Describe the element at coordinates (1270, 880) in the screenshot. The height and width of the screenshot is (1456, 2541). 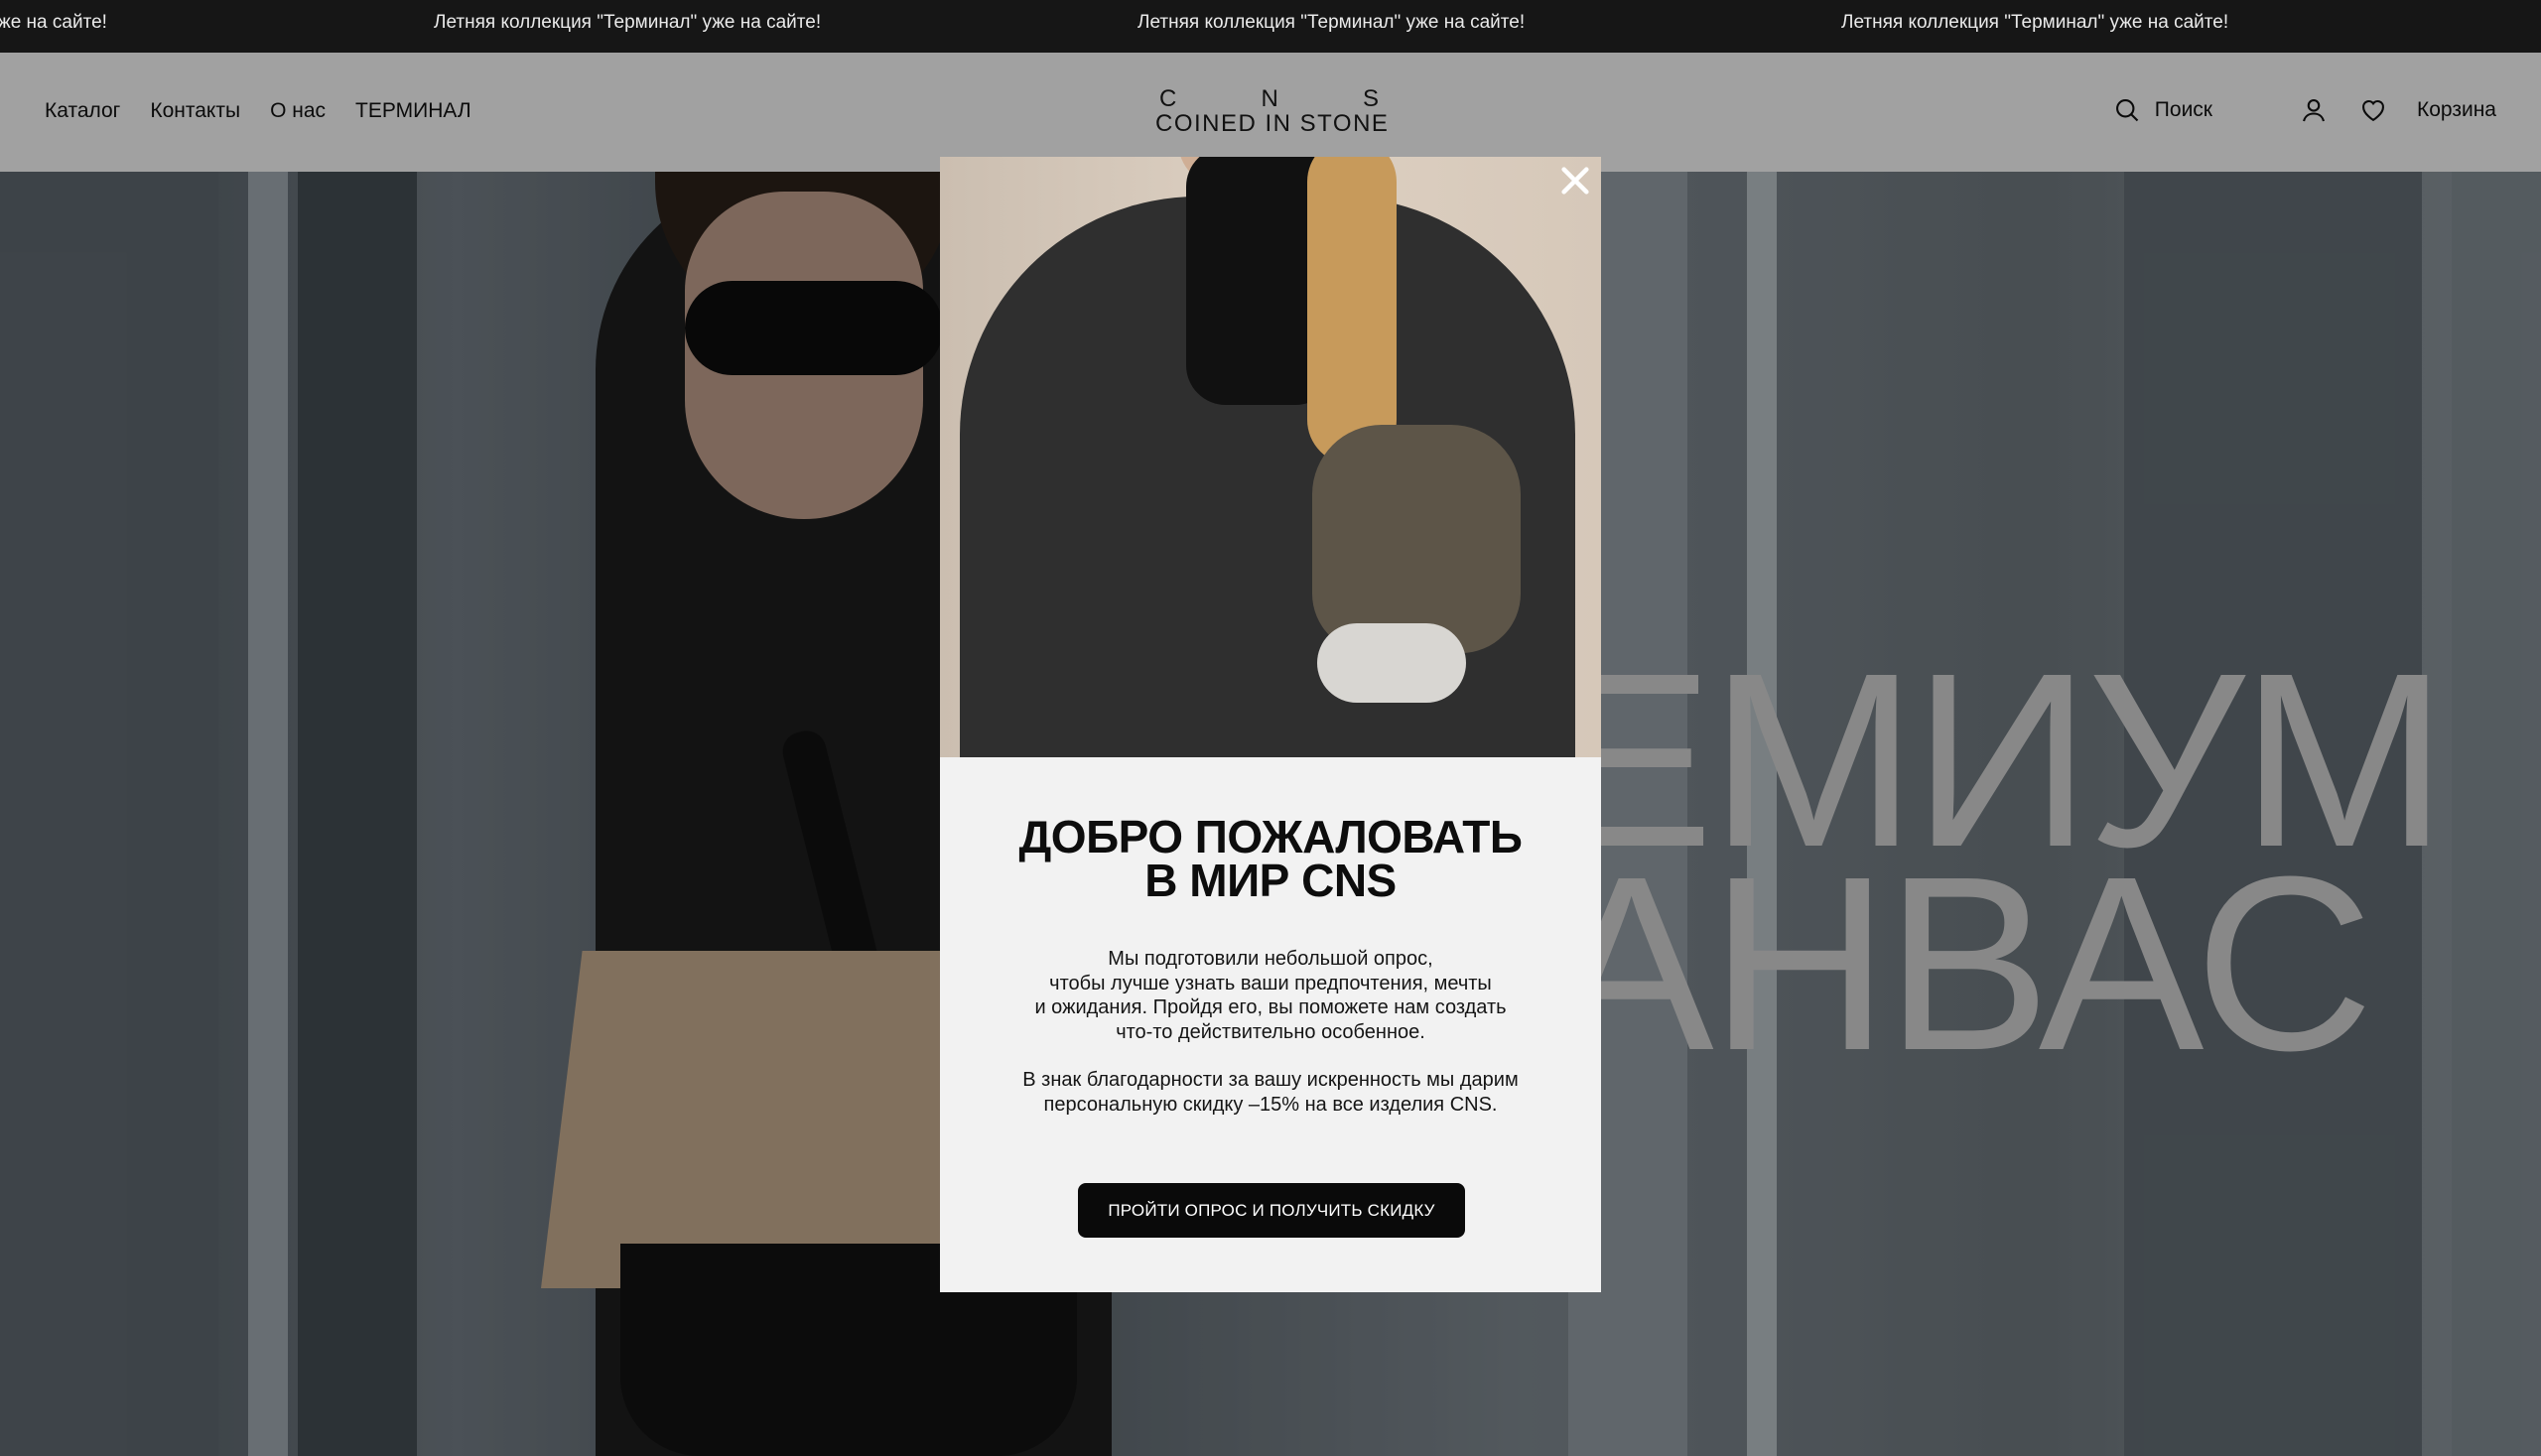
I see `modal-title-line: В МИР CNS` at that location.